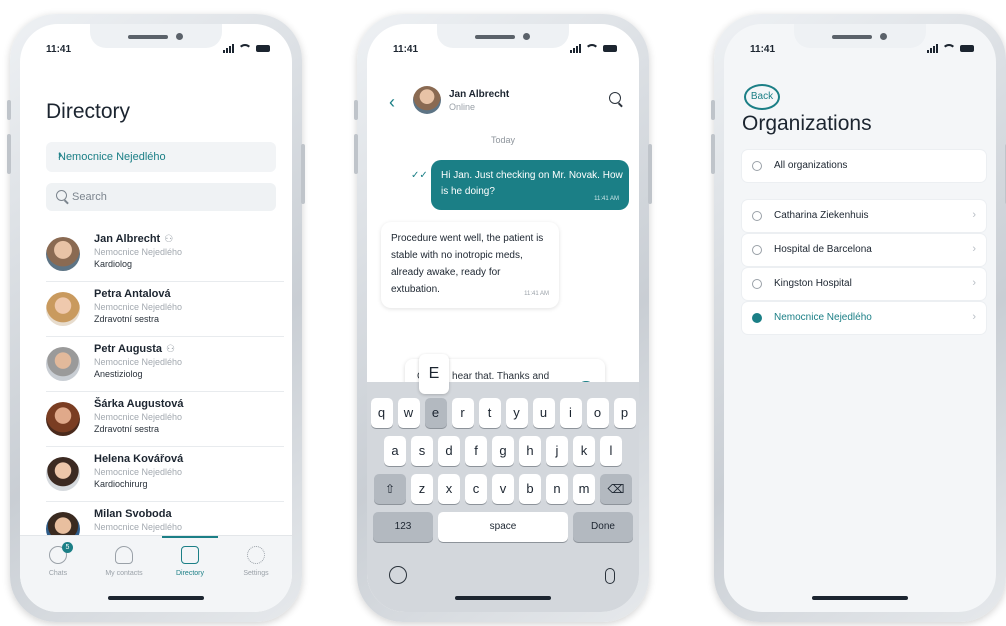  What do you see at coordinates (864, 250) in the screenshot?
I see `list-item: Hospital de Barcelona ›` at bounding box center [864, 250].